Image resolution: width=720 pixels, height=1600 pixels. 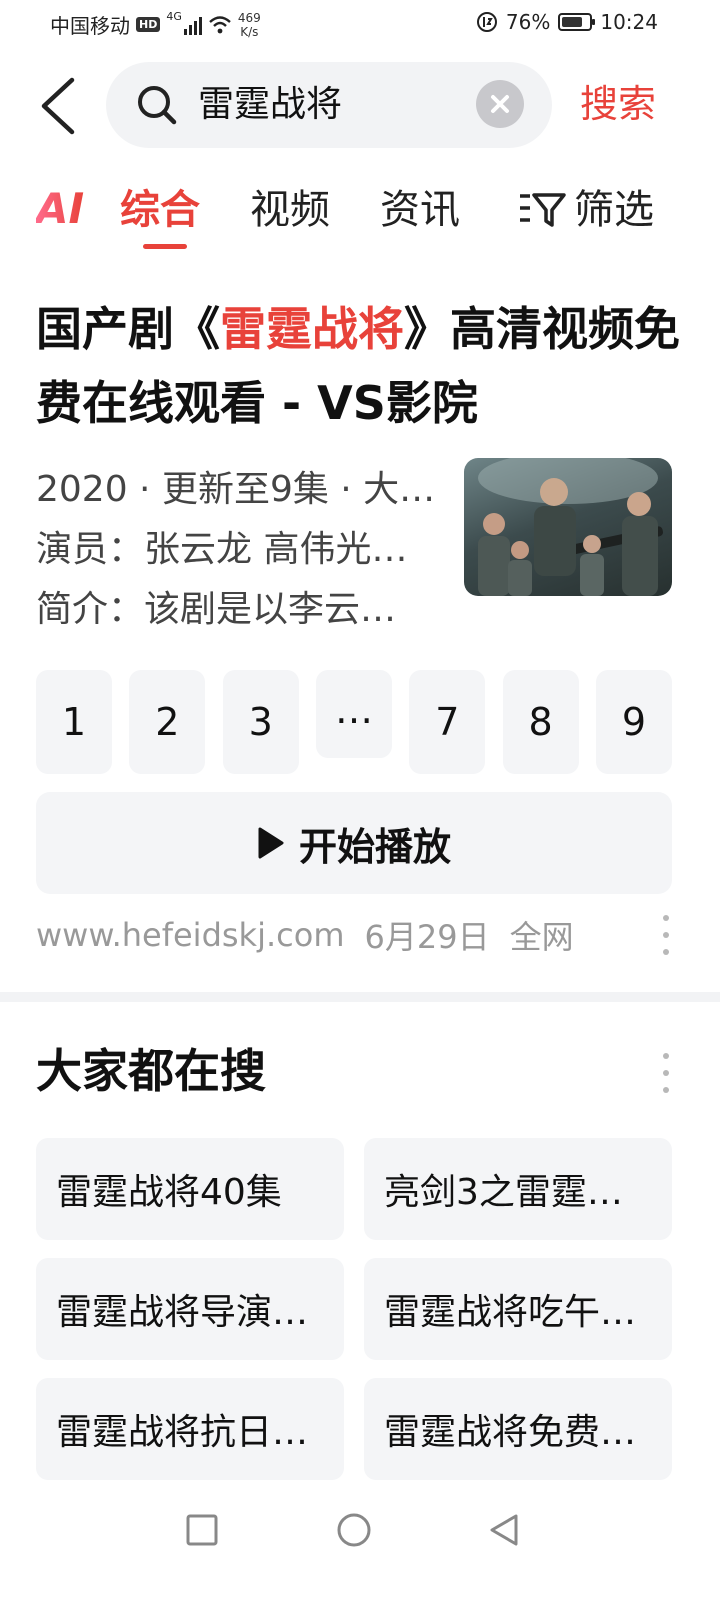 What do you see at coordinates (447, 722) in the screenshot?
I see `episode-button: 7` at bounding box center [447, 722].